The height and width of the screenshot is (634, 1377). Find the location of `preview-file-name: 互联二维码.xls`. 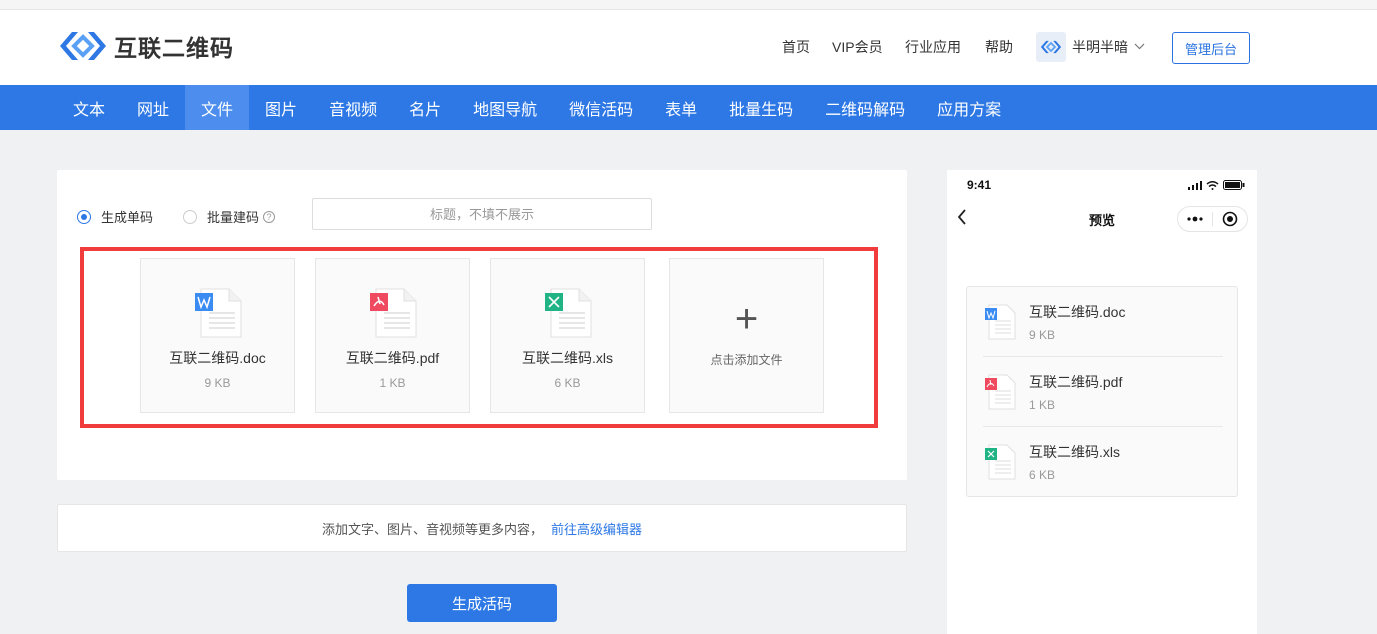

preview-file-name: 互联二维码.xls is located at coordinates (1074, 452).